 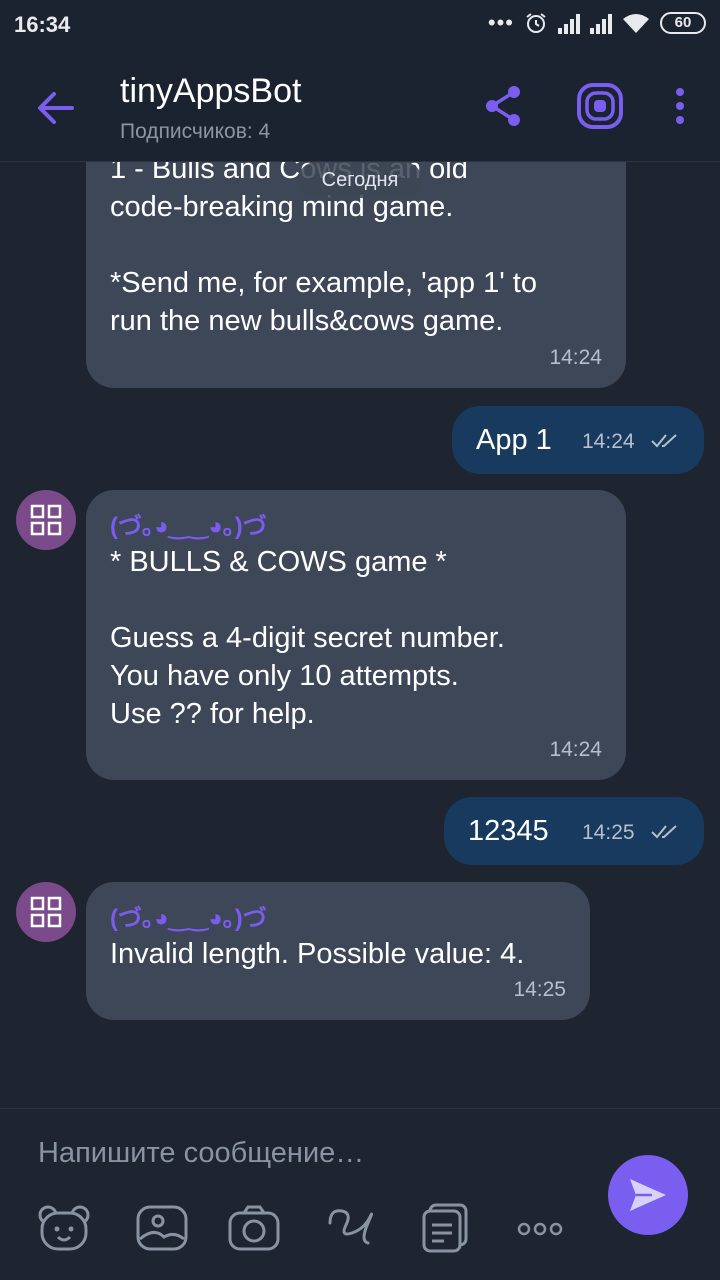 I want to click on sticker-icon, so click(x=64, y=1228).